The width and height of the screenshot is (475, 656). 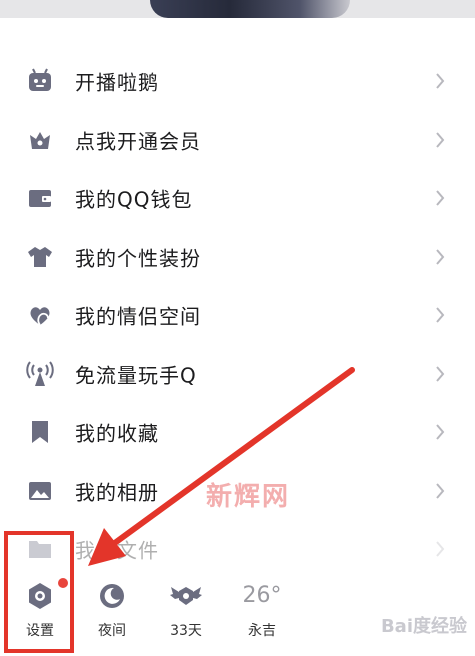 I want to click on couple-heart-icon, so click(x=40, y=315).